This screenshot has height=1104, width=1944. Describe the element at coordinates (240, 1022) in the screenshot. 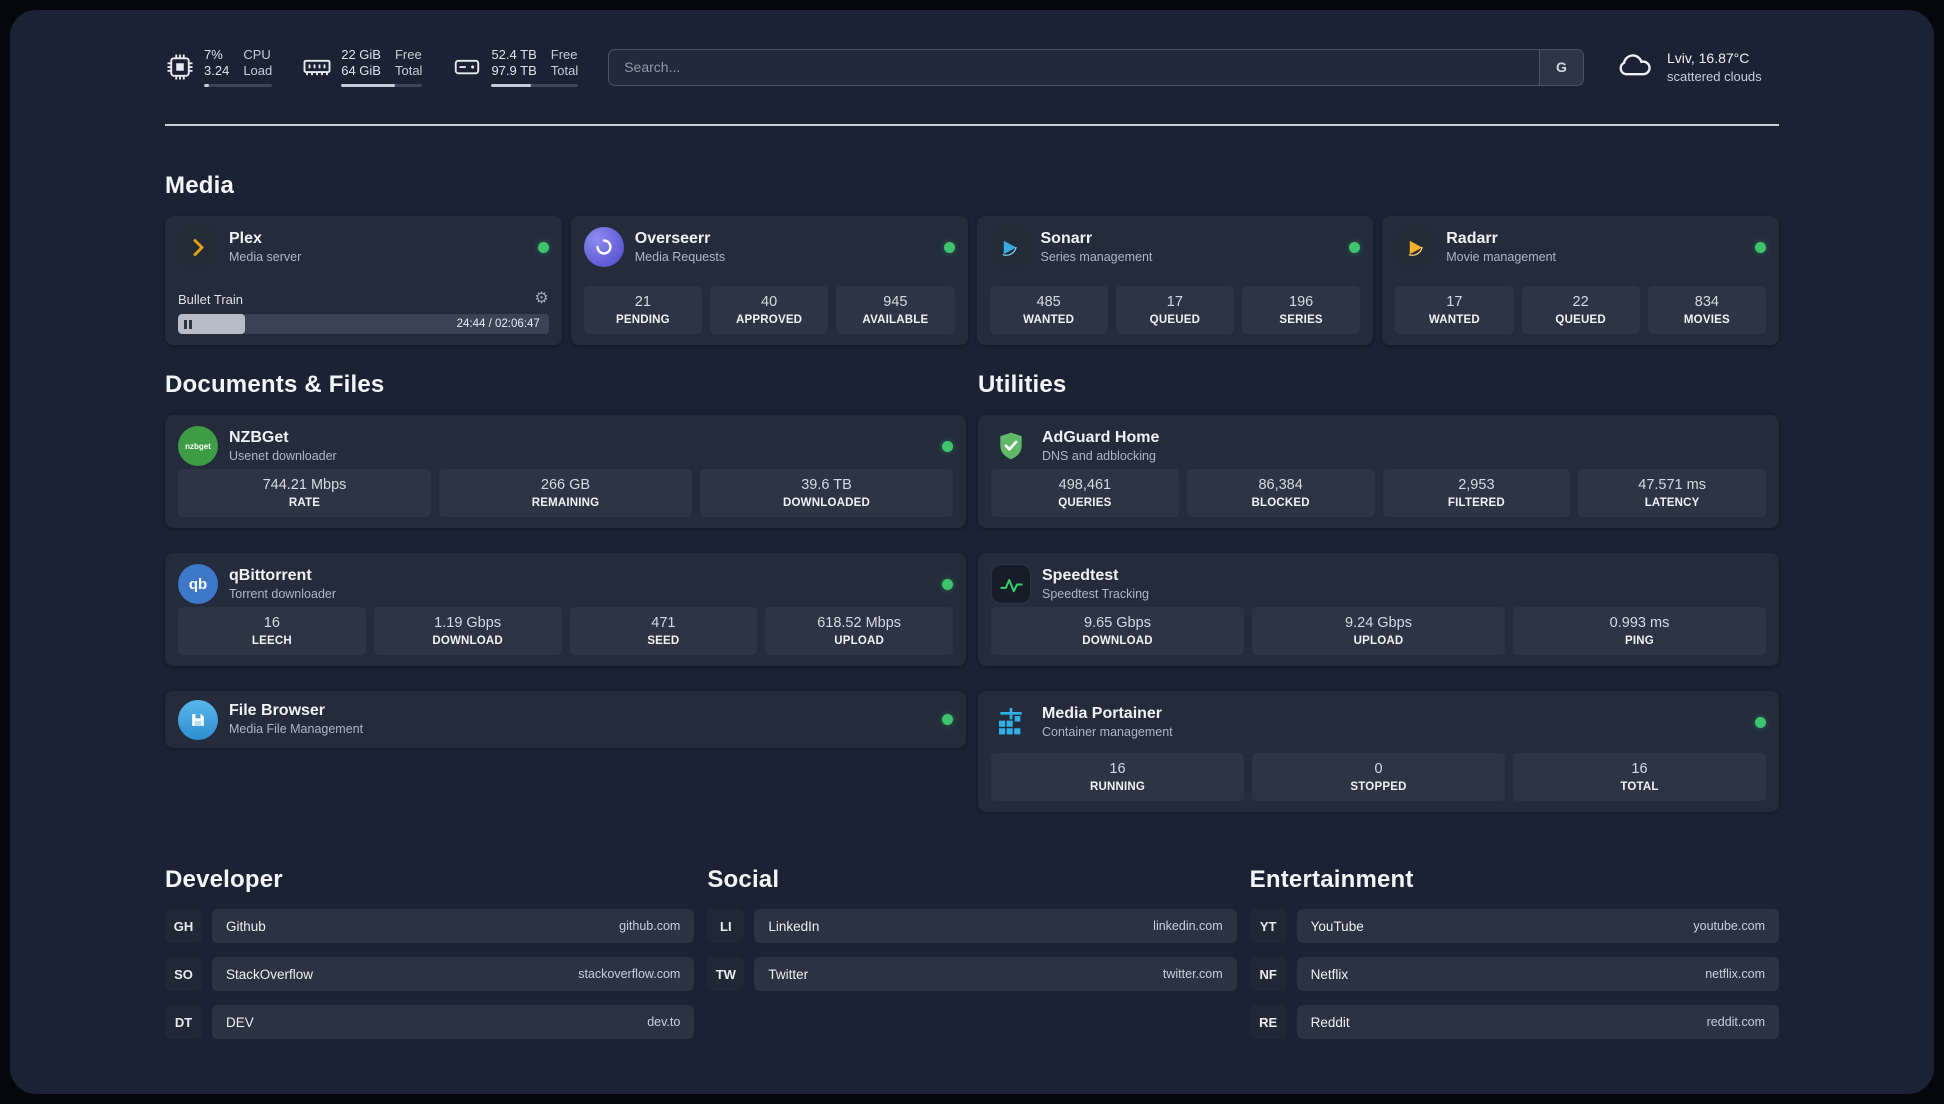

I see `link-name: DEV` at that location.